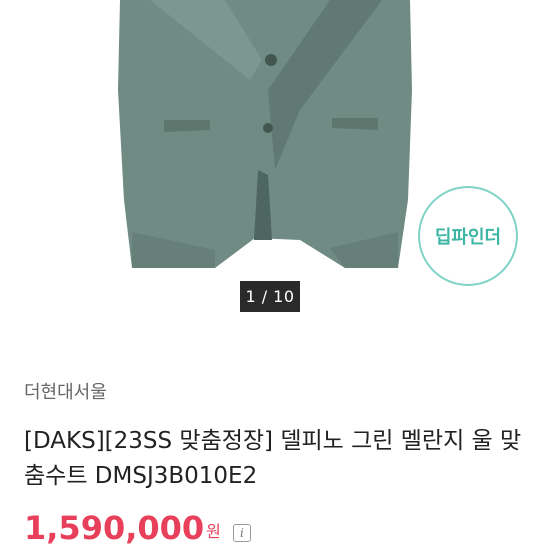  Describe the element at coordinates (270, 296) in the screenshot. I see `image-pager: 1 / 10` at that location.